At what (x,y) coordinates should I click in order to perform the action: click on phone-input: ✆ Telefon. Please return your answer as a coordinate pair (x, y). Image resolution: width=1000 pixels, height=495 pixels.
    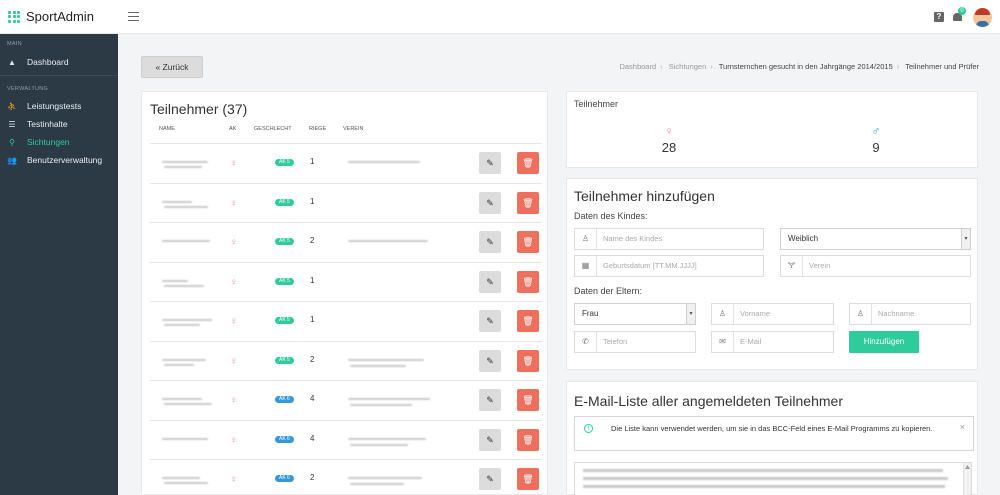
    Looking at the image, I should click on (635, 342).